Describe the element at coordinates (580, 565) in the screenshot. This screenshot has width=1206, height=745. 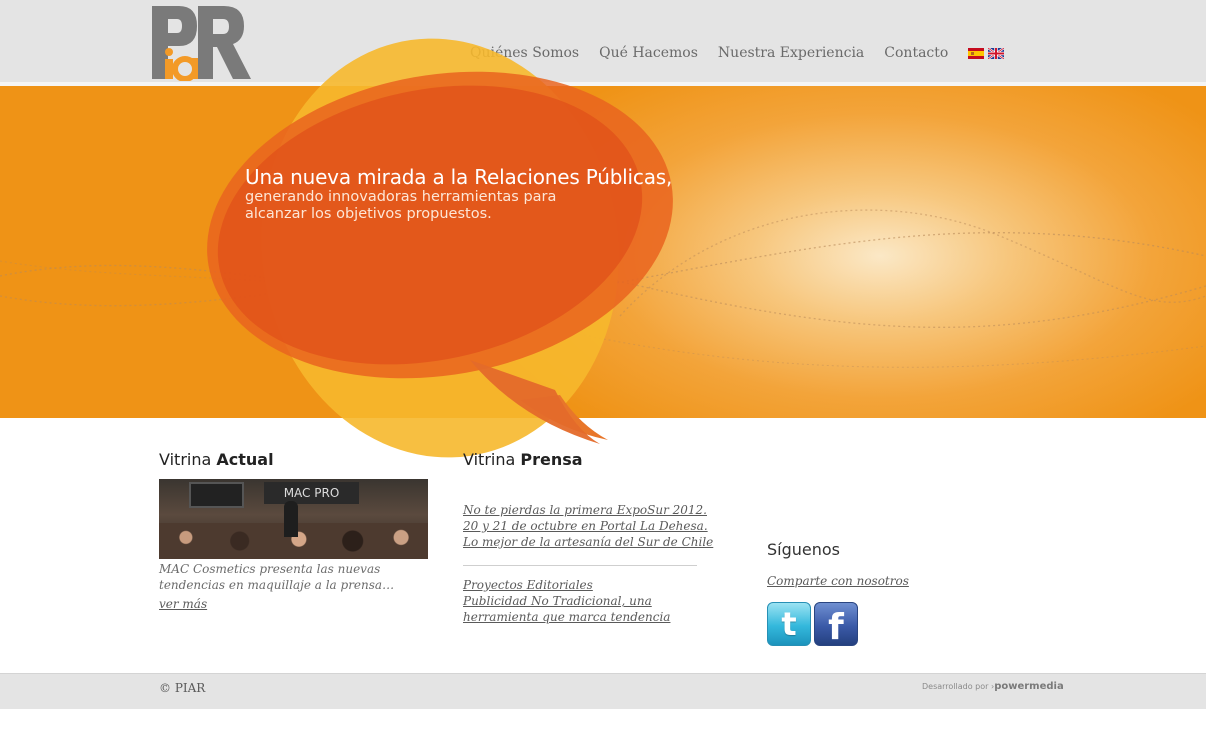
I see `divider` at that location.